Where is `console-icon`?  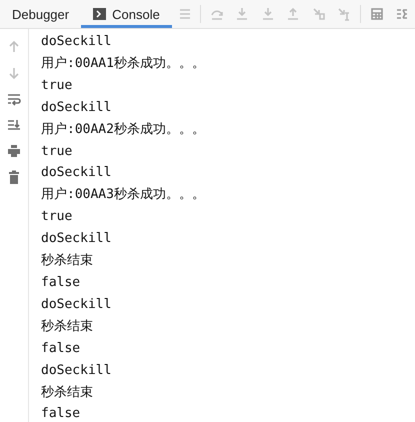 console-icon is located at coordinates (99, 14).